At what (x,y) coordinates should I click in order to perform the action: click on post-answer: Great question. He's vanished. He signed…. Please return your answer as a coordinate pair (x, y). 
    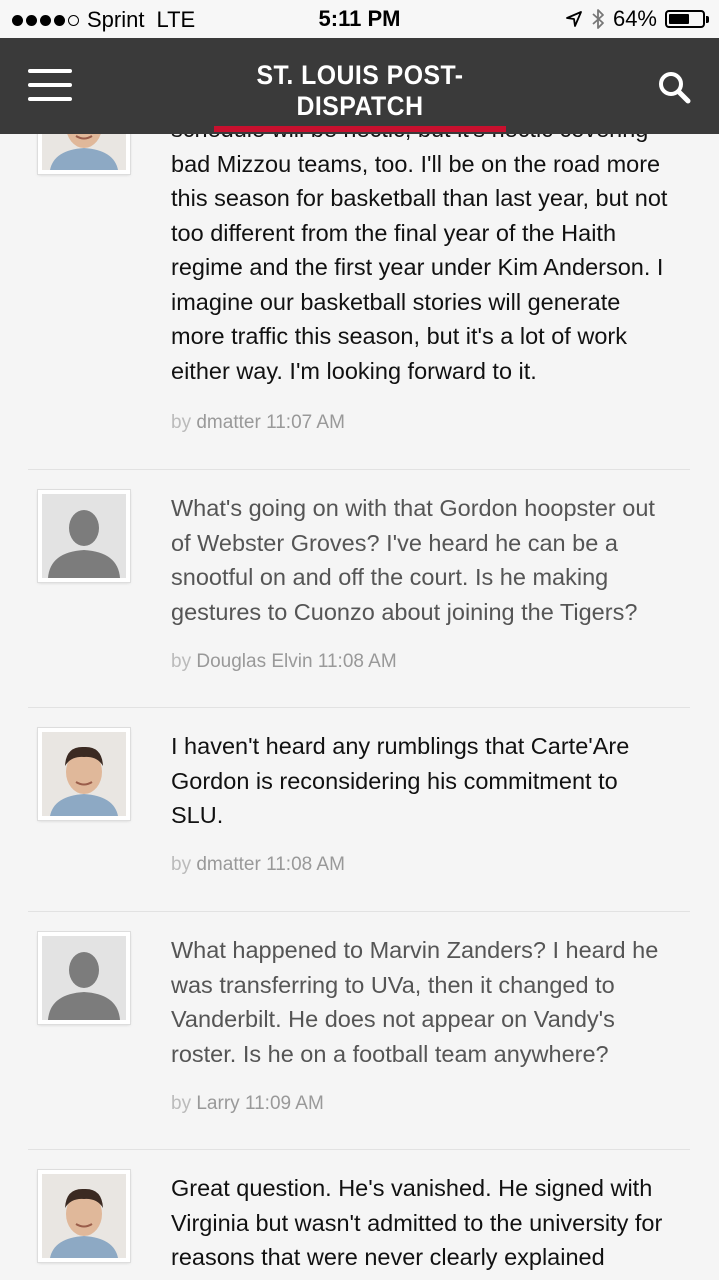
    Looking at the image, I should click on (359, 1225).